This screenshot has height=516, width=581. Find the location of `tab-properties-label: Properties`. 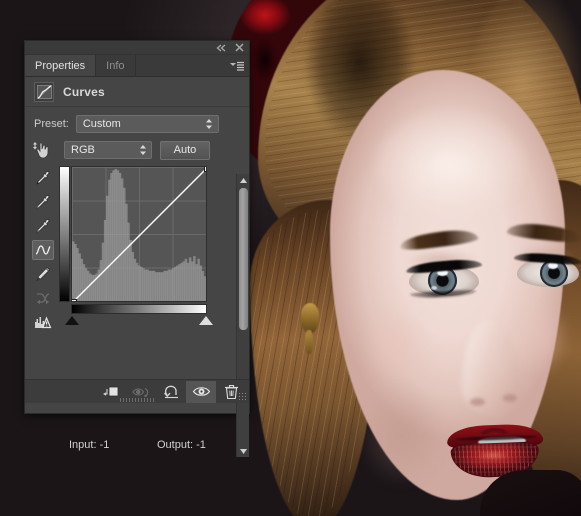

tab-properties-label: Properties is located at coordinates (60, 65).